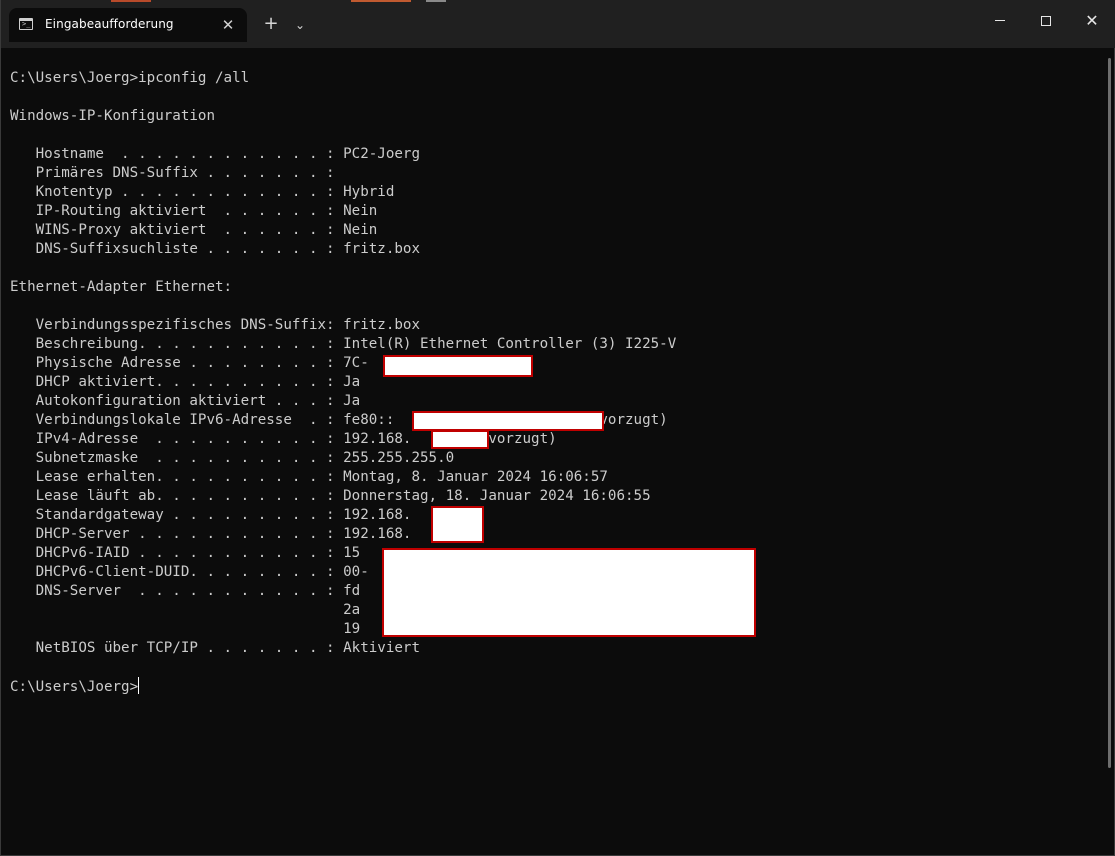 This screenshot has height=856, width=1115. Describe the element at coordinates (1109, 413) in the screenshot. I see `scrollbar` at that location.